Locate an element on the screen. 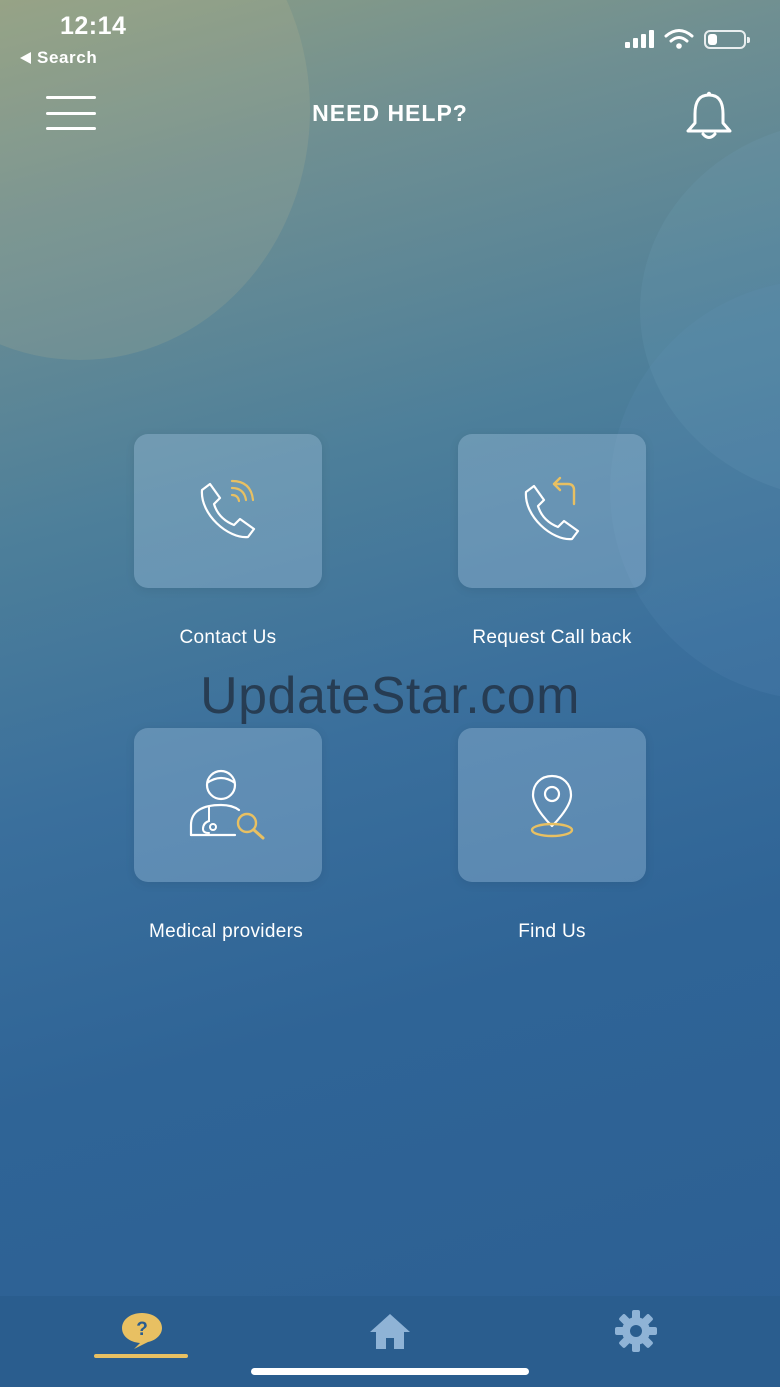 The height and width of the screenshot is (1387, 780). bell-icon is located at coordinates (709, 115).